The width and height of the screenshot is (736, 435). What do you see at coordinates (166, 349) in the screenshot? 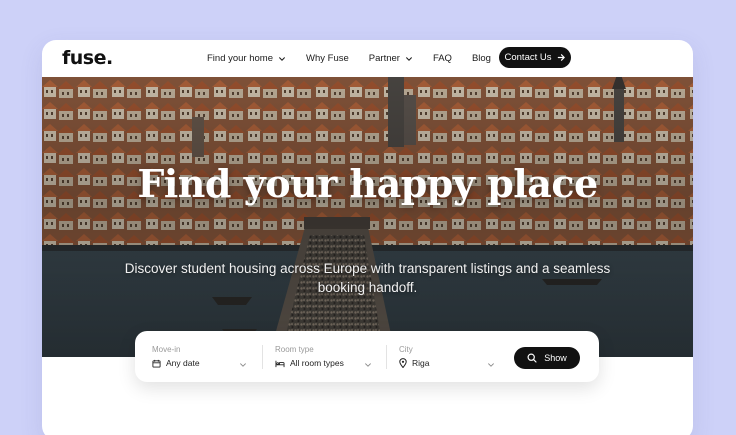
I see `move-in-label: Move-in` at bounding box center [166, 349].